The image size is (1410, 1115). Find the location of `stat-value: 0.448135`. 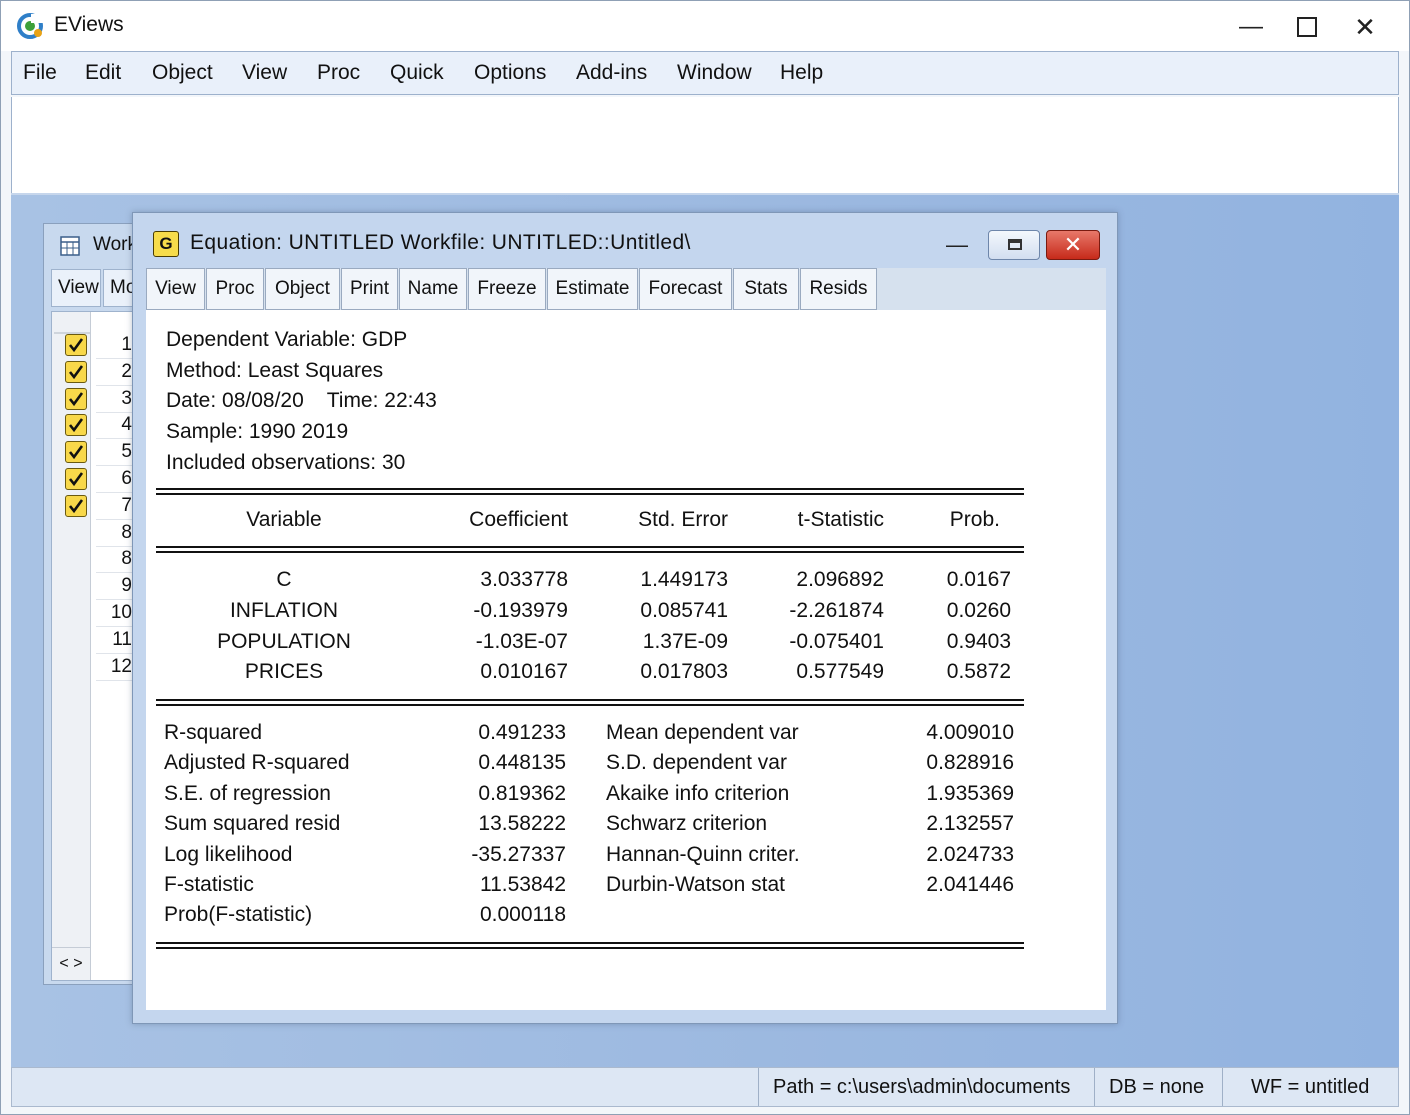

stat-value: 0.448135 is located at coordinates (522, 762).